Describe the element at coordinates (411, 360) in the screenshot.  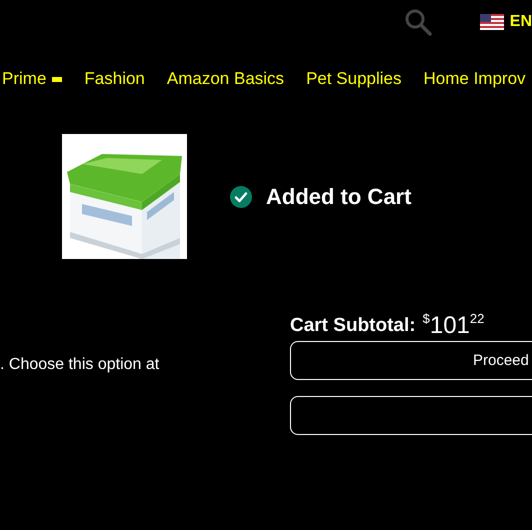
I see `proceed-button: Proceed` at that location.